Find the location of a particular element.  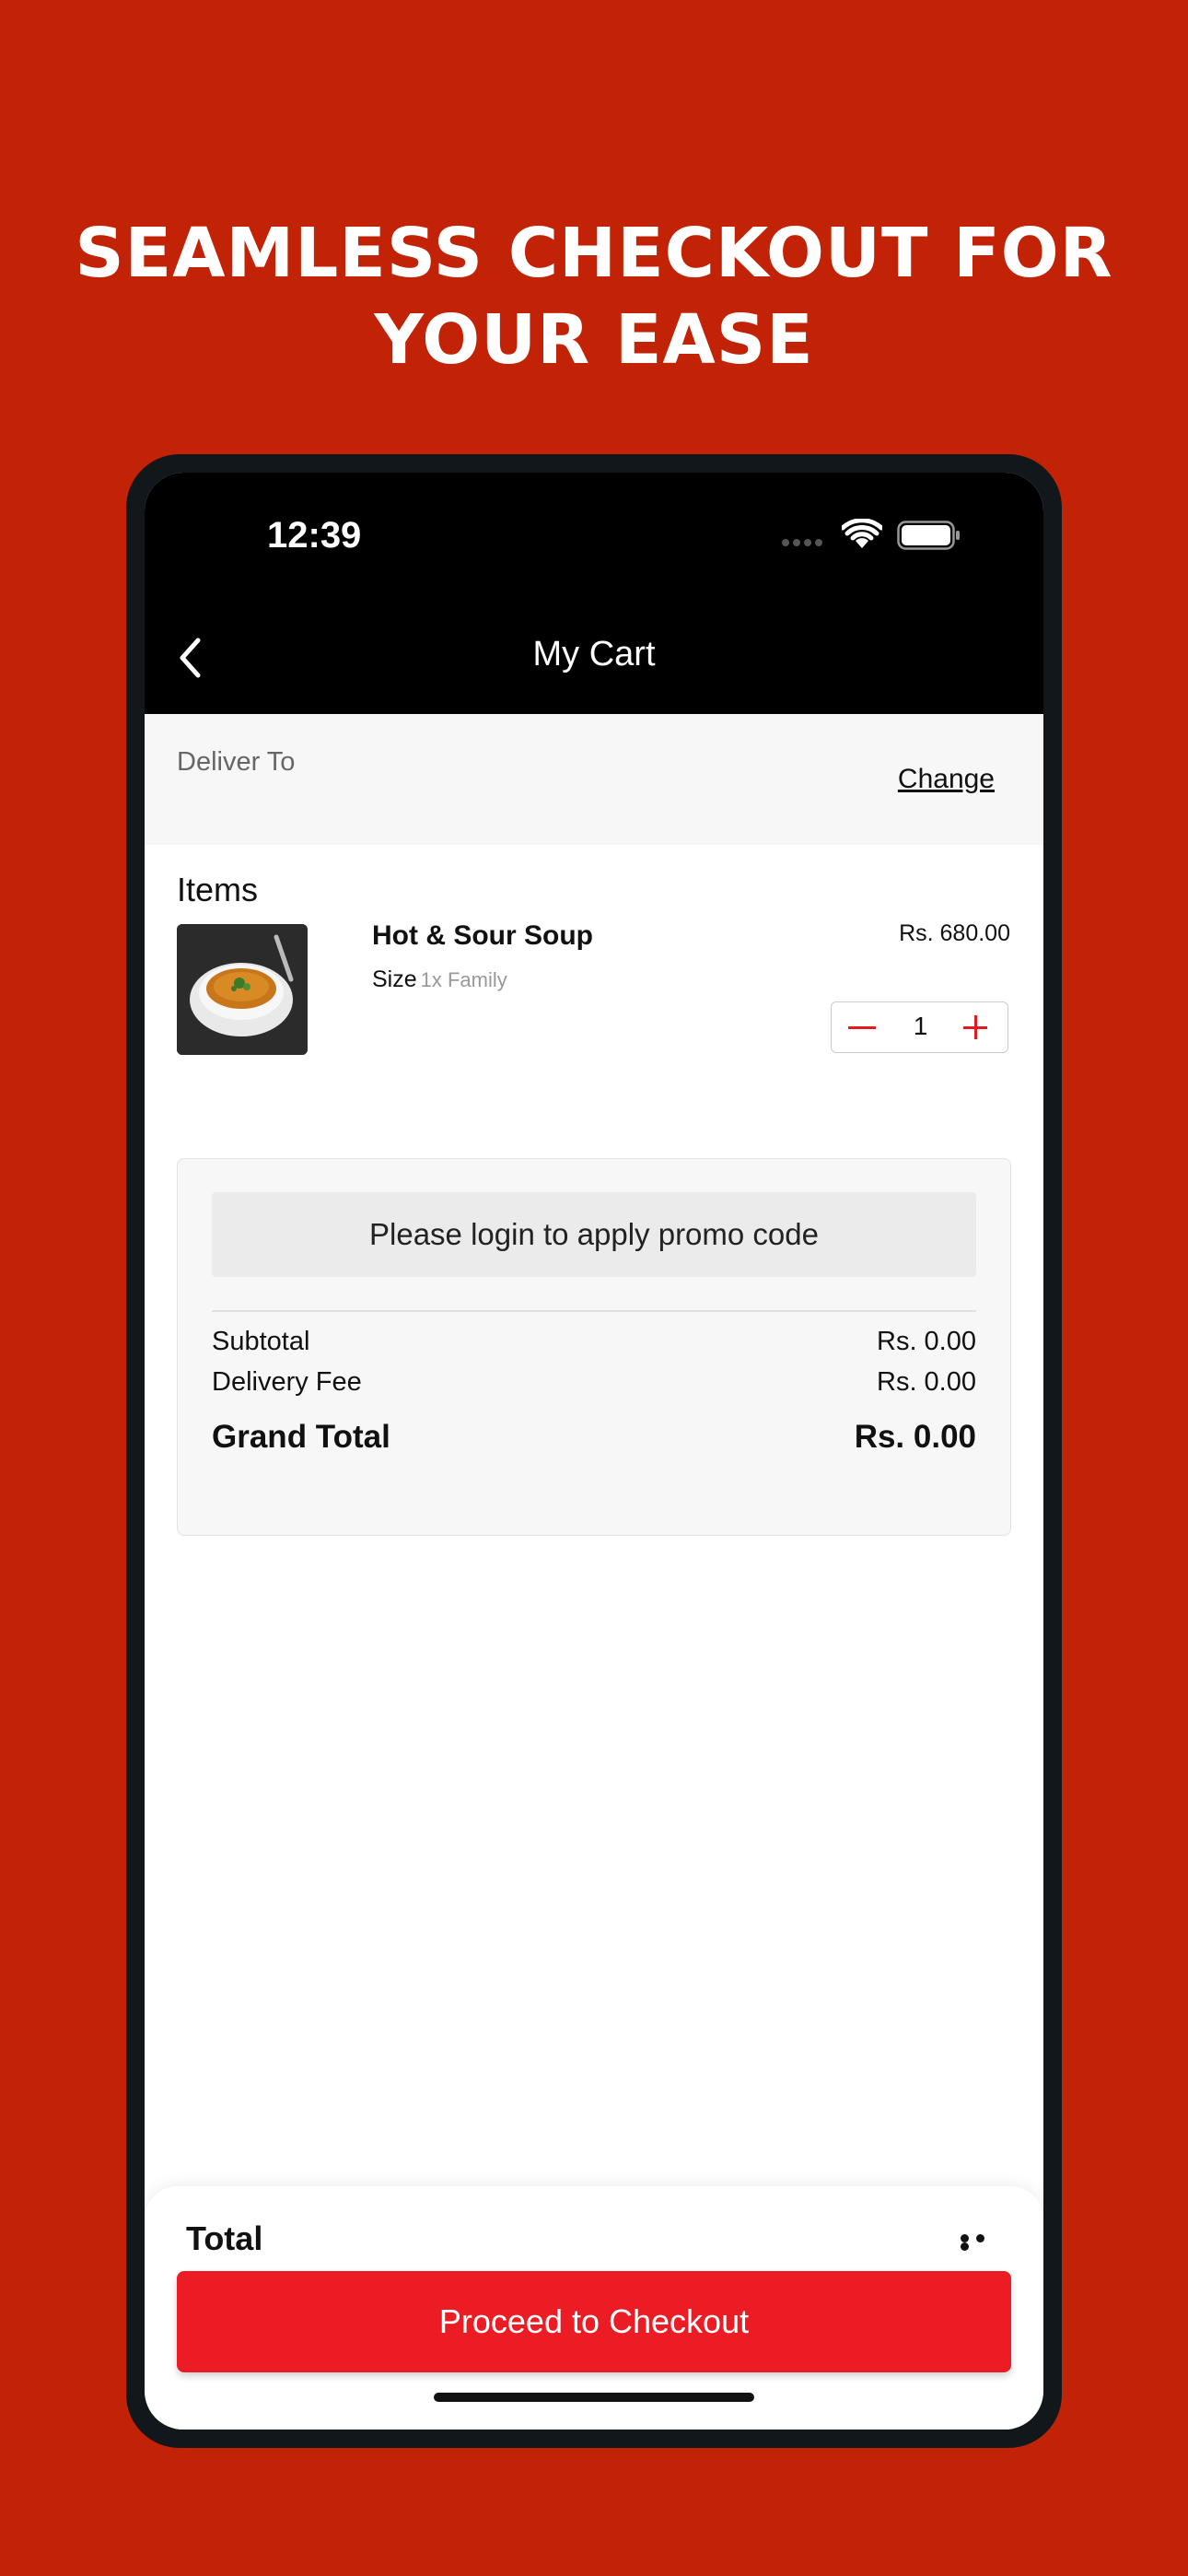

total-label: Total is located at coordinates (224, 2238).